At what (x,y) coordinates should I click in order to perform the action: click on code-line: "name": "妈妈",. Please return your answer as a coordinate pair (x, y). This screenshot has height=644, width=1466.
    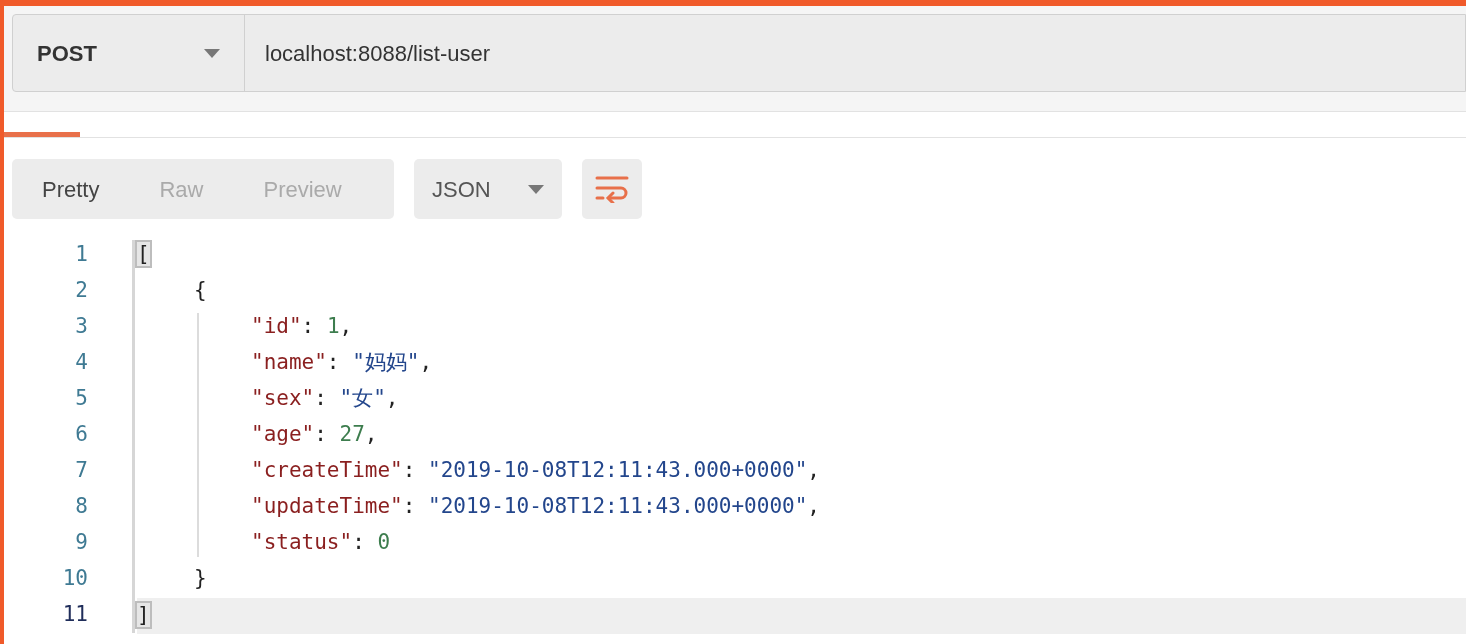
    Looking at the image, I should click on (342, 363).